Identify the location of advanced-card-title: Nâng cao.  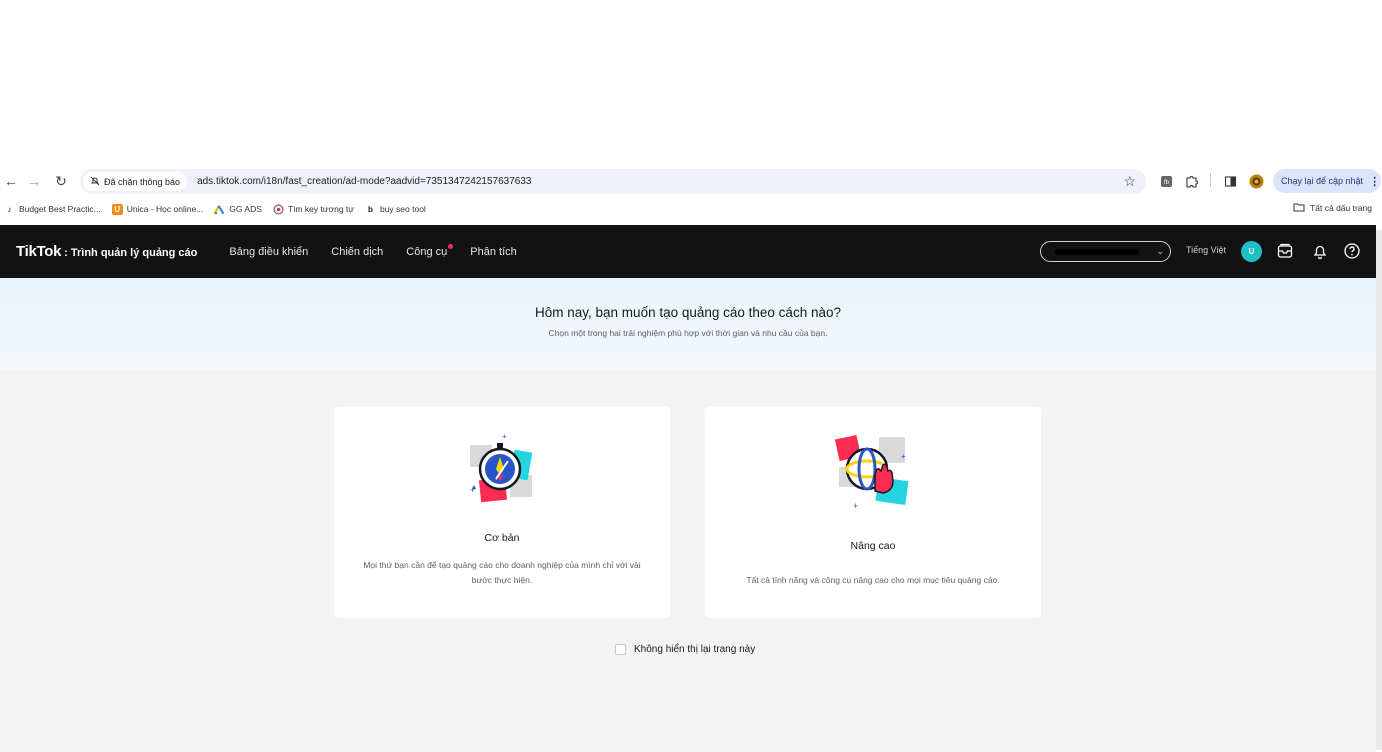
(873, 546).